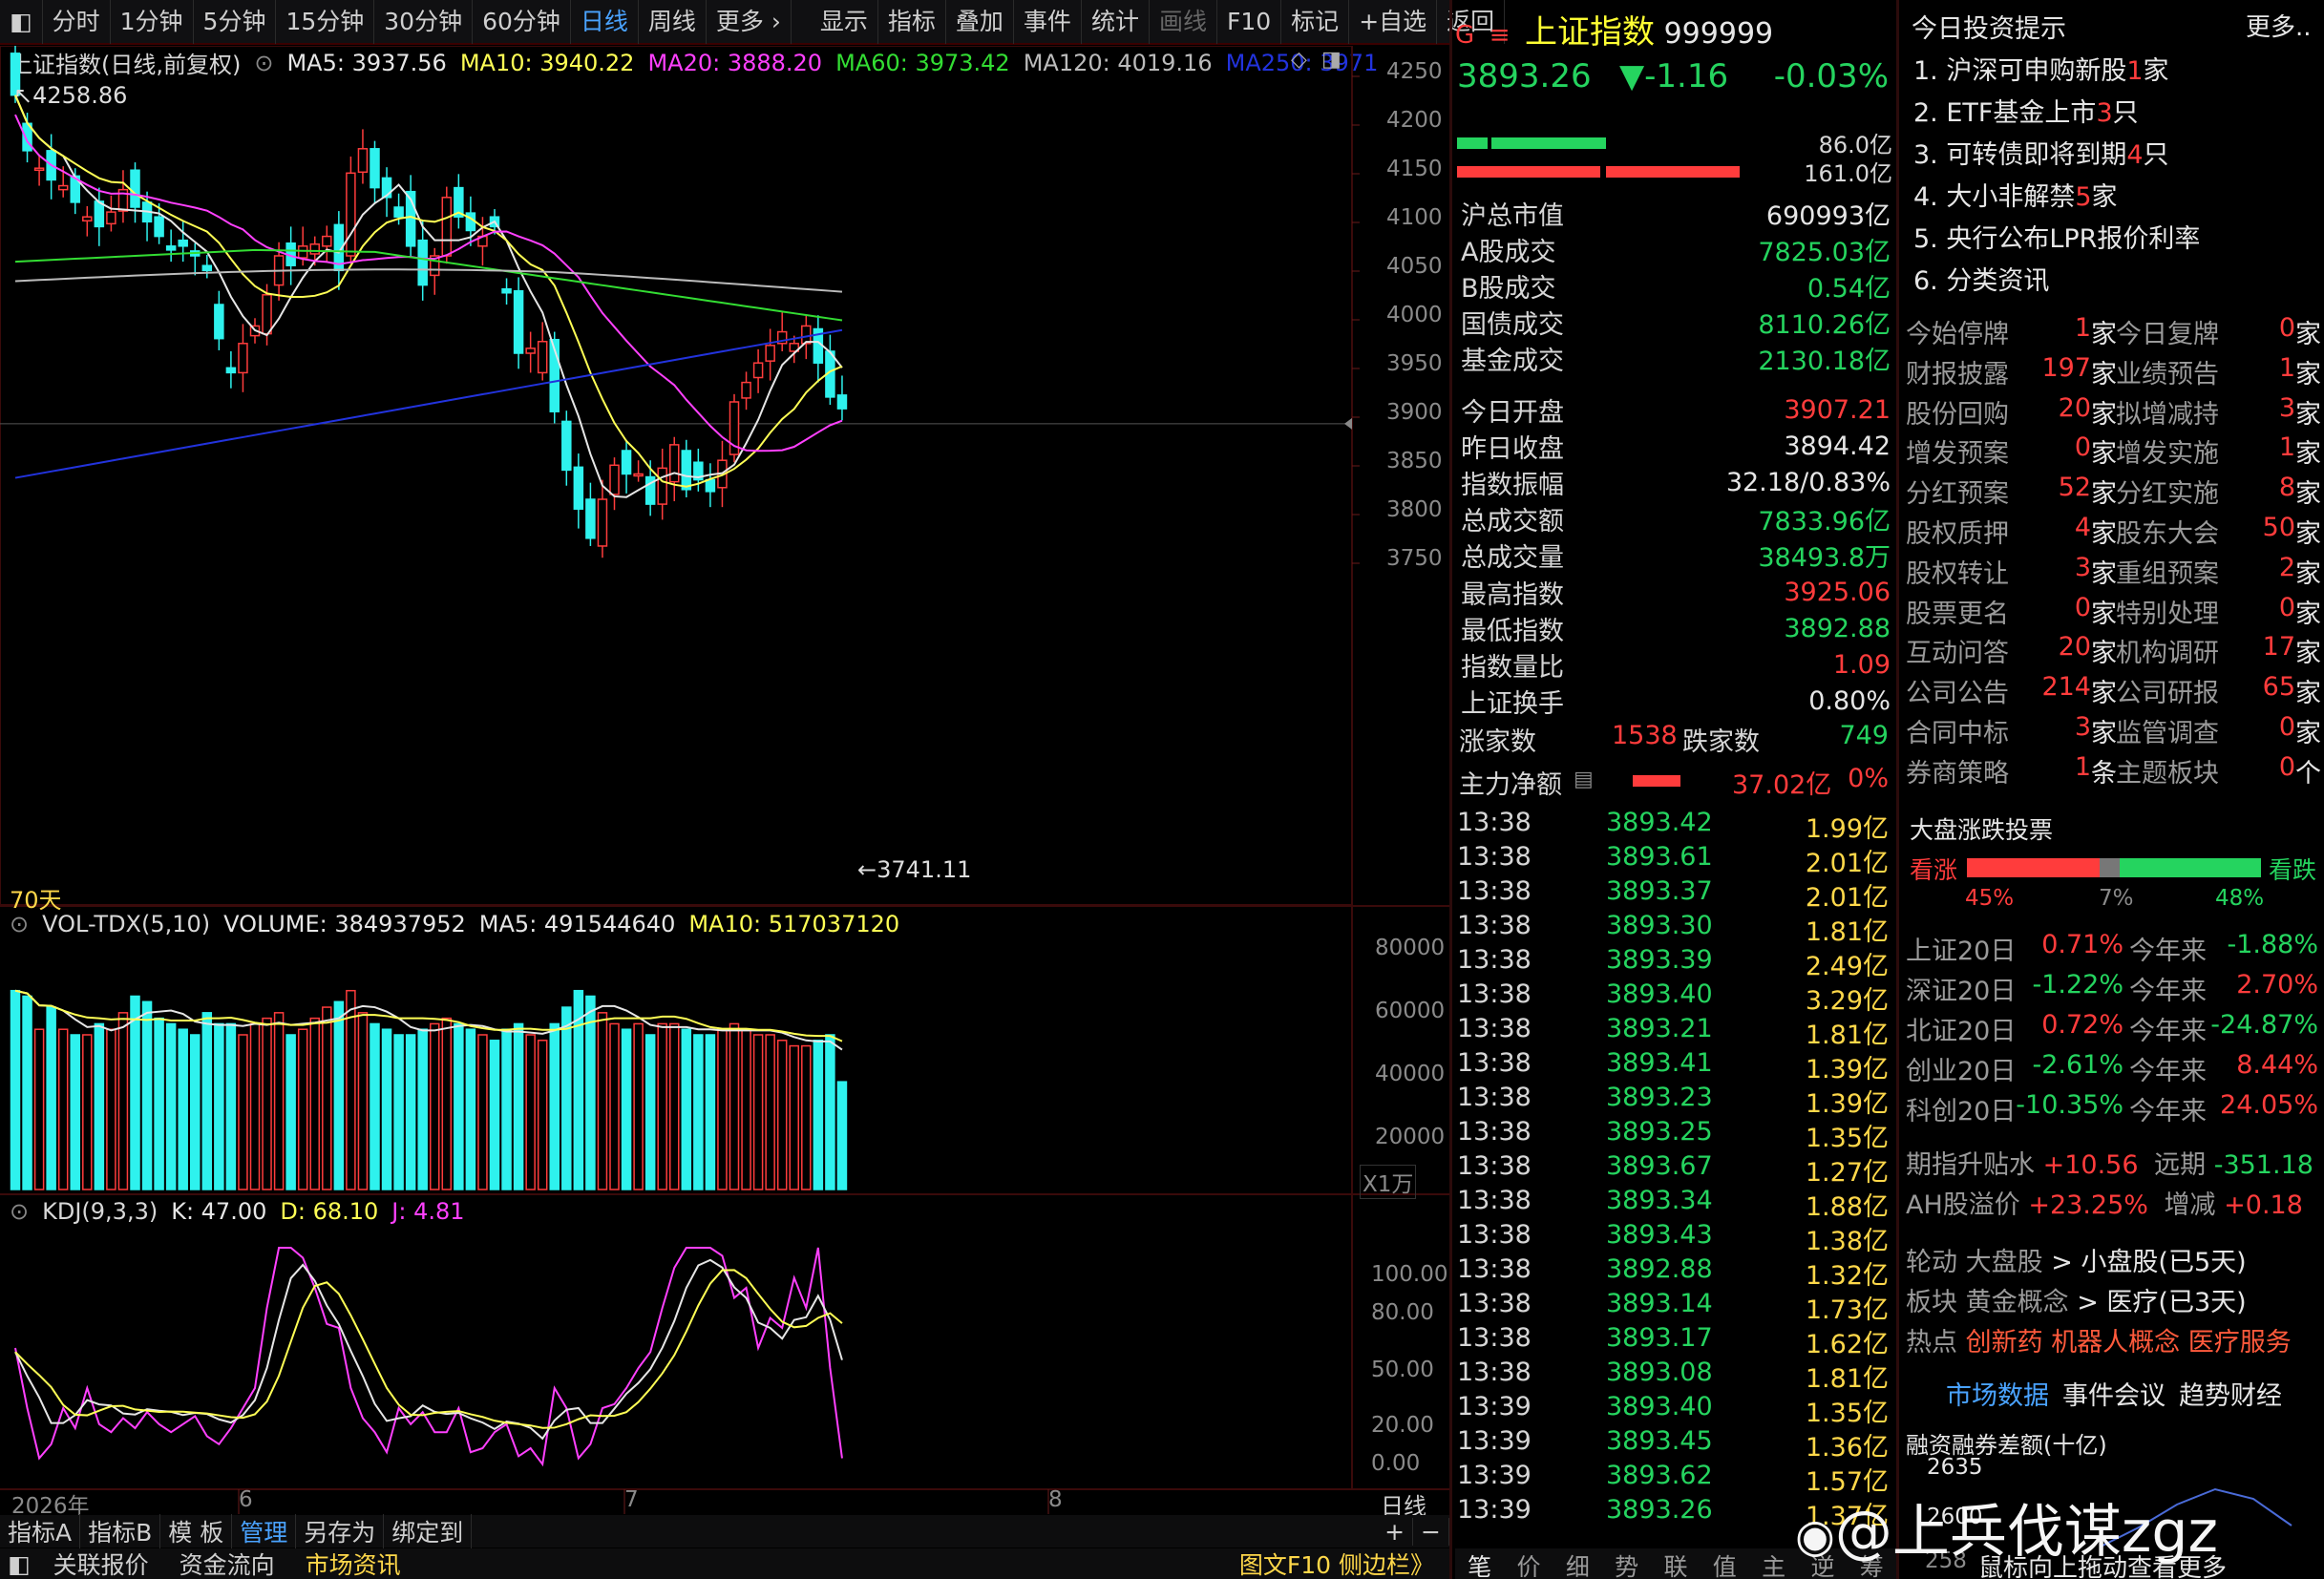  I want to click on sidebar-toggle: 图文F10 侧边栏》, so click(1336, 1563).